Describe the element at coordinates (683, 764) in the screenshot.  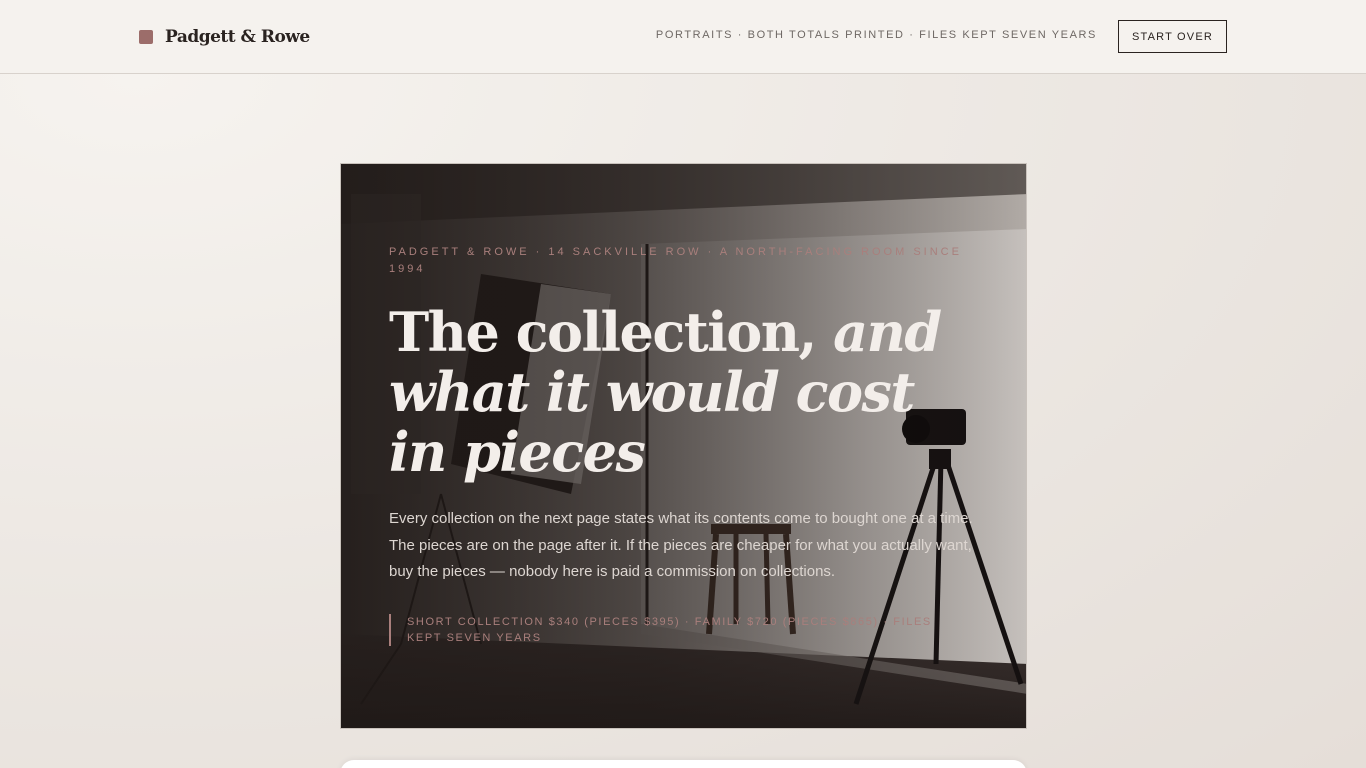
I see `next-section-card` at that location.